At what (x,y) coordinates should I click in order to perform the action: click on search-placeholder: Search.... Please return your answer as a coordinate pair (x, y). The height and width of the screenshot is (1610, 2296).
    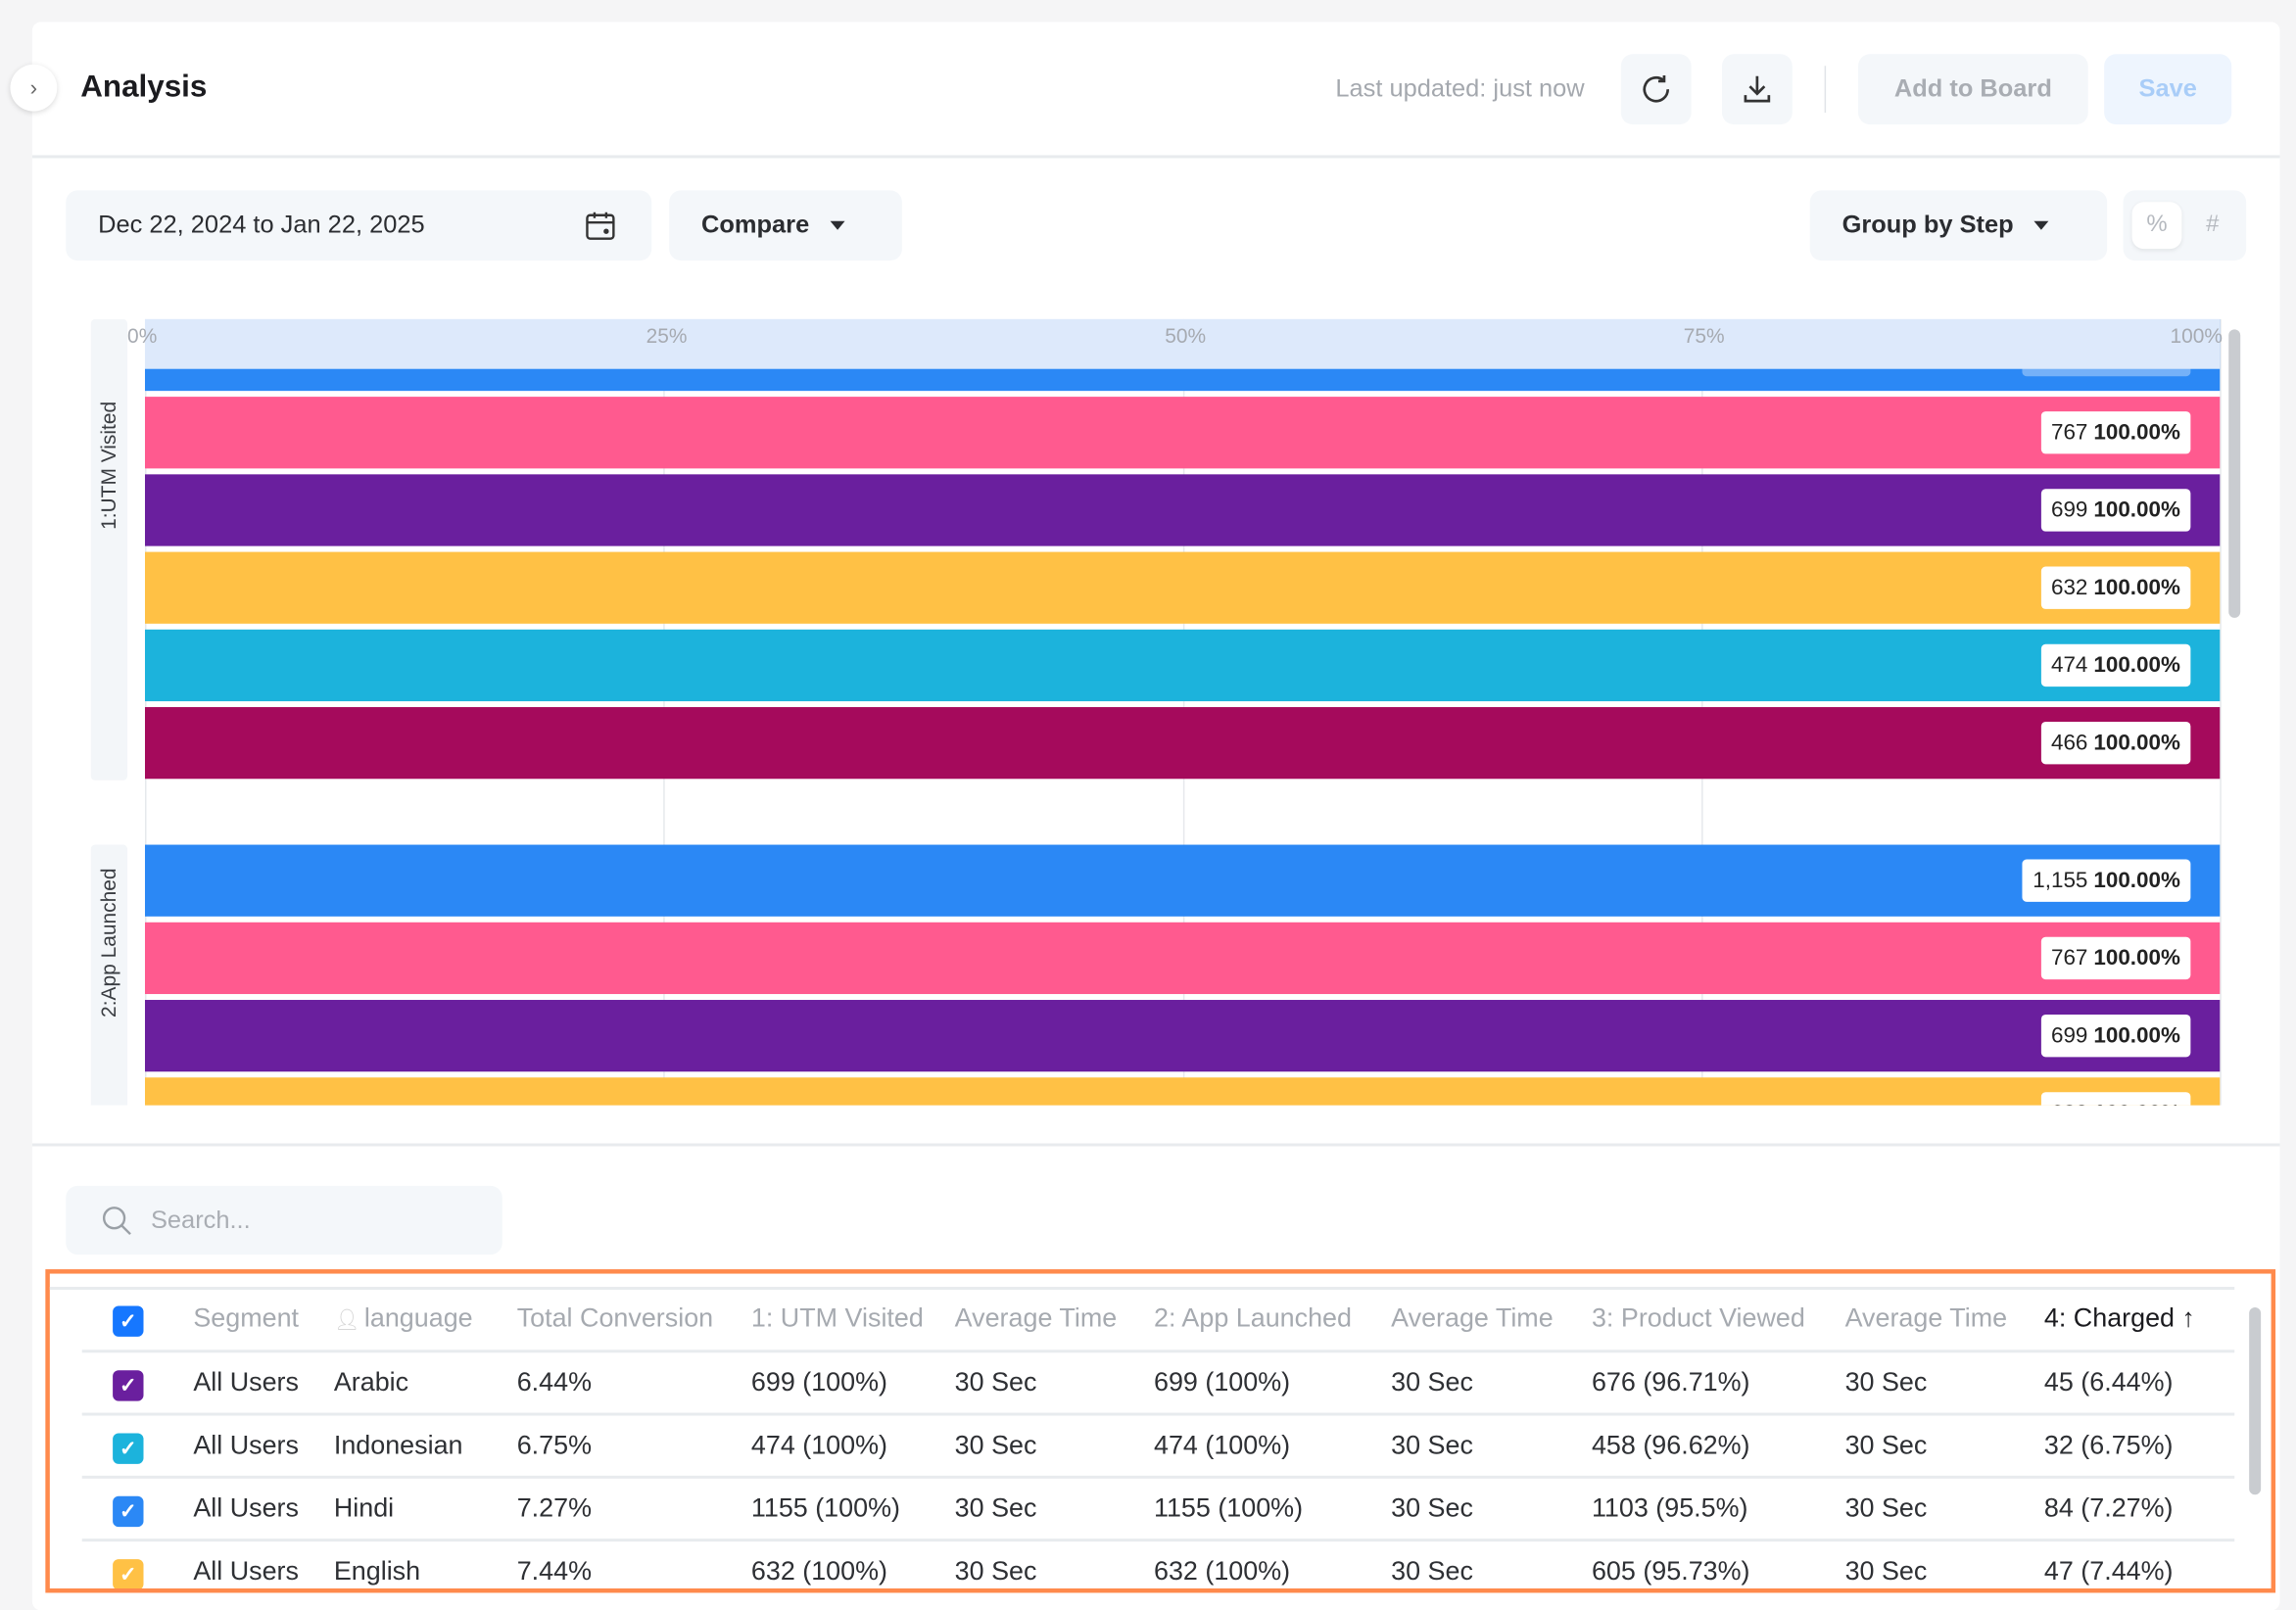
    Looking at the image, I should click on (200, 1220).